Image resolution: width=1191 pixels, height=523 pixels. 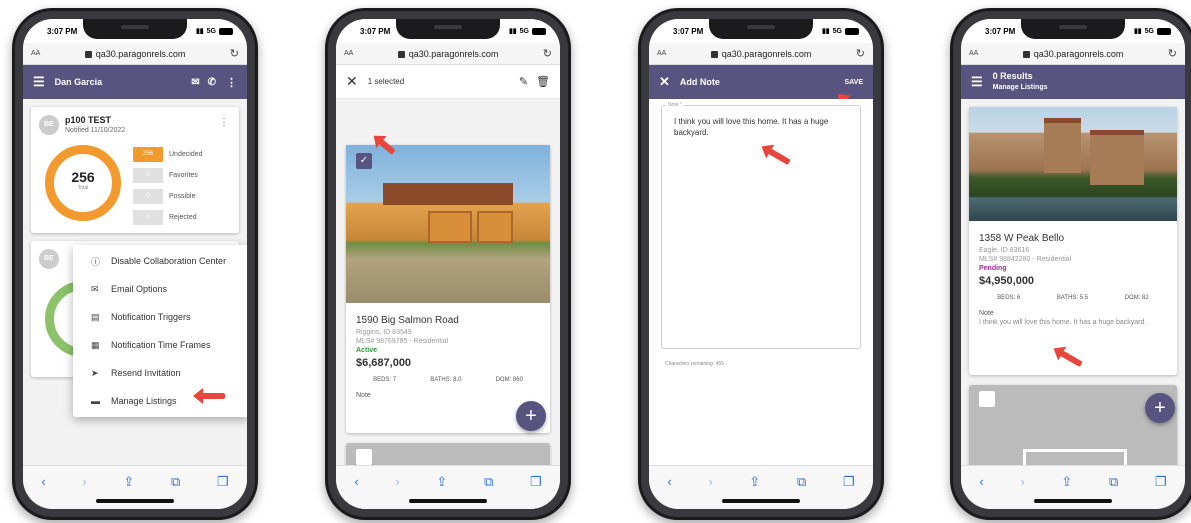 I want to click on clock: 3:07 PM, so click(x=1000, y=31).